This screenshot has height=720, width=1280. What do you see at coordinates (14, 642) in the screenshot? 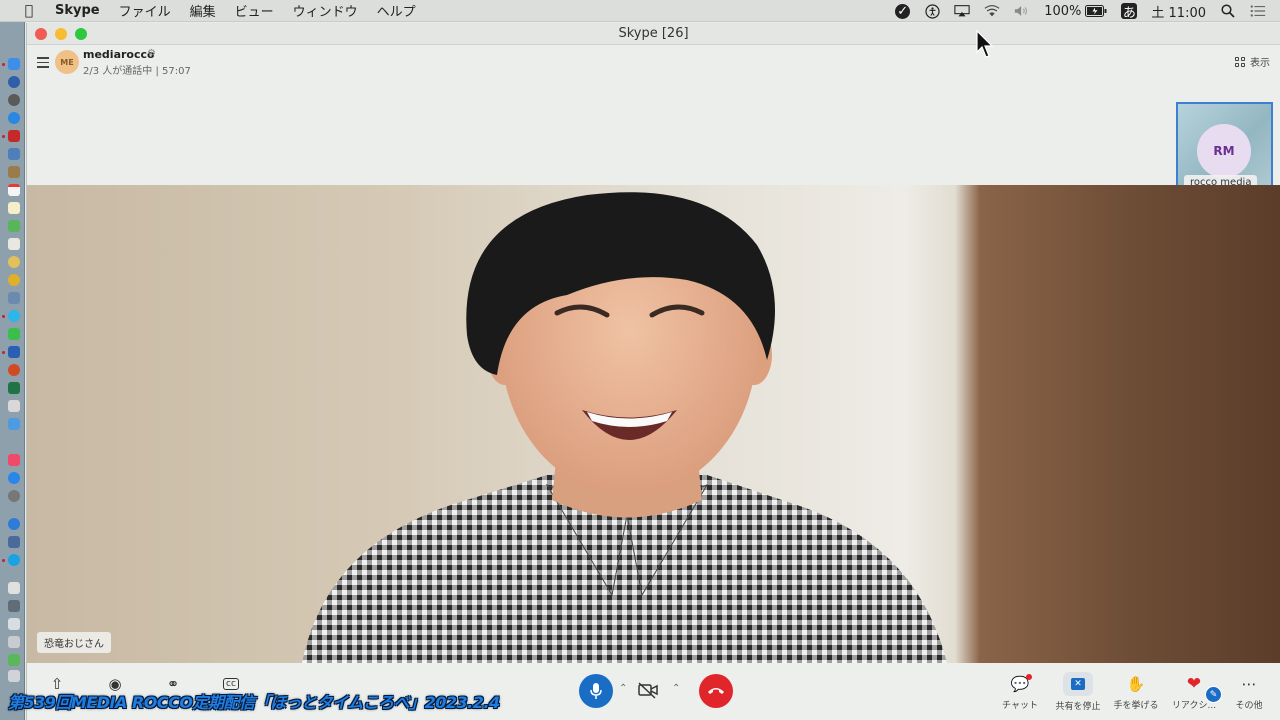
I see `window-icon` at bounding box center [14, 642].